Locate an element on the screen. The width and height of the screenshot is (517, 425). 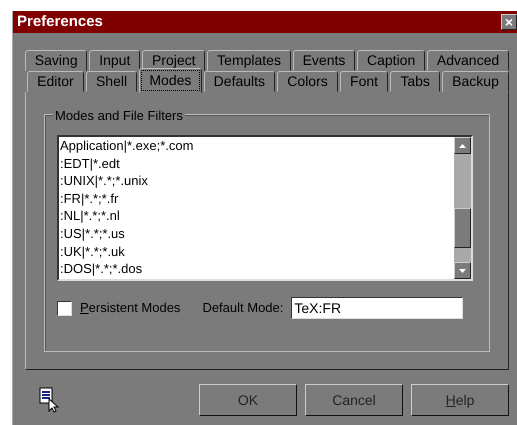
tab: Saving is located at coordinates (56, 60).